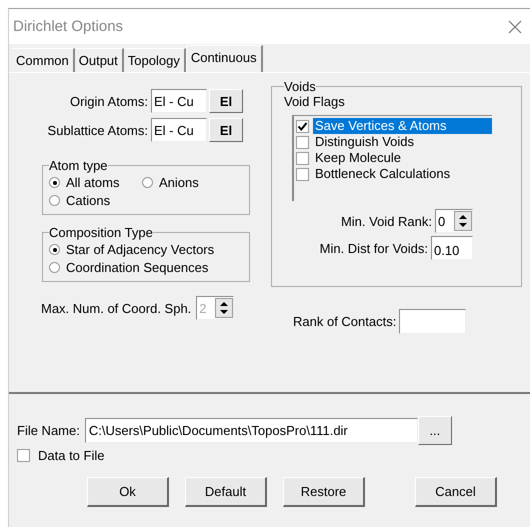 The image size is (530, 527). What do you see at coordinates (224, 58) in the screenshot?
I see `tab: Continuous` at bounding box center [224, 58].